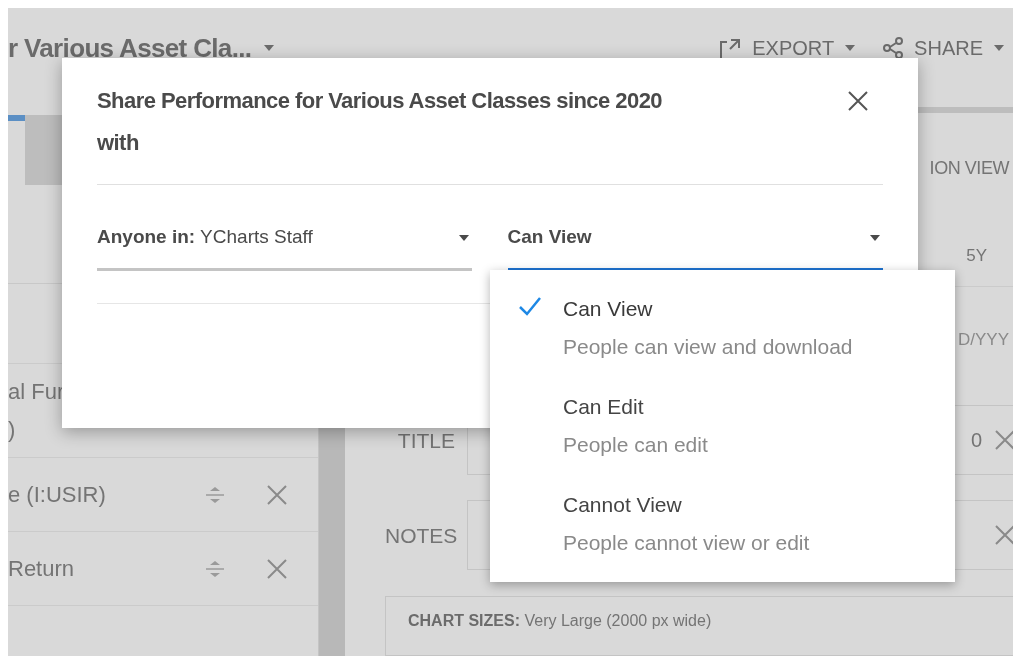  I want to click on field-label: TITLE, so click(425, 440).